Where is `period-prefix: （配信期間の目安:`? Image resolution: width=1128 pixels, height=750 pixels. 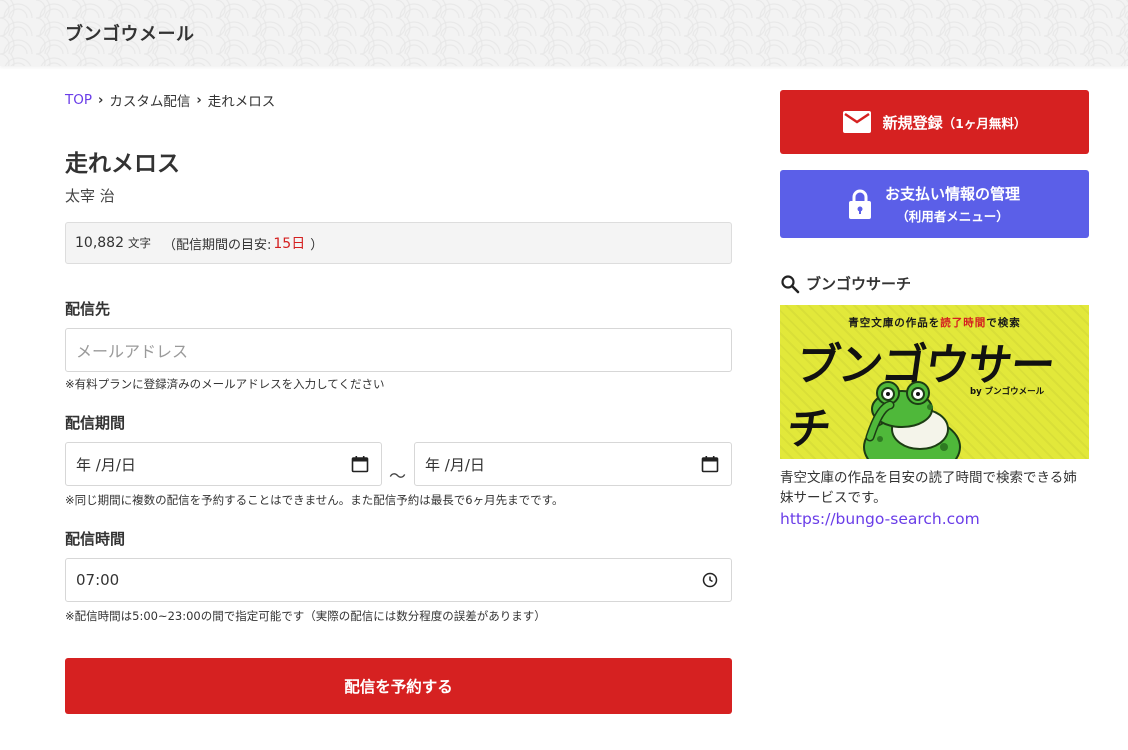
period-prefix: （配信期間の目安: is located at coordinates (217, 245).